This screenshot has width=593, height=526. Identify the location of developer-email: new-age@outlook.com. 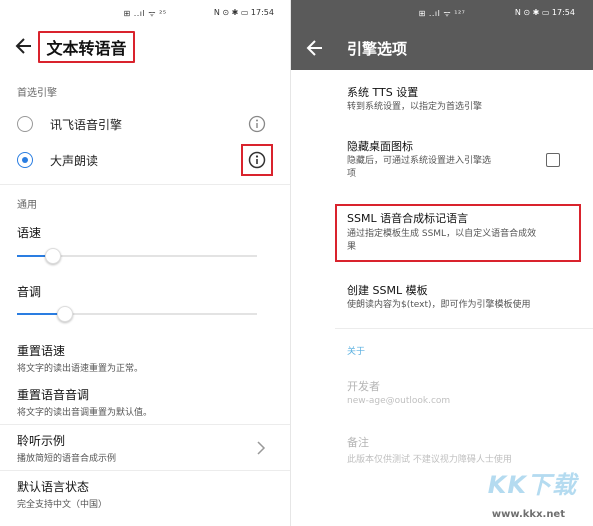
(399, 401).